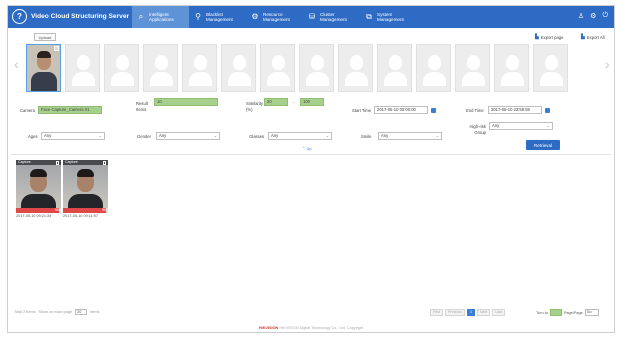 The width and height of the screenshot is (622, 338). What do you see at coordinates (80, 16) in the screenshot?
I see `app-title: Video Cloud Structuring Server` at bounding box center [80, 16].